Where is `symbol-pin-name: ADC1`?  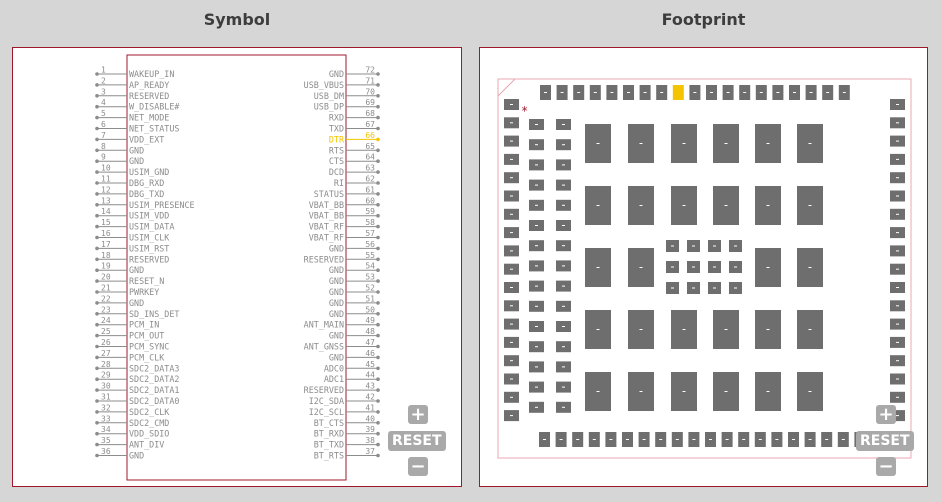
symbol-pin-name: ADC1 is located at coordinates (334, 379).